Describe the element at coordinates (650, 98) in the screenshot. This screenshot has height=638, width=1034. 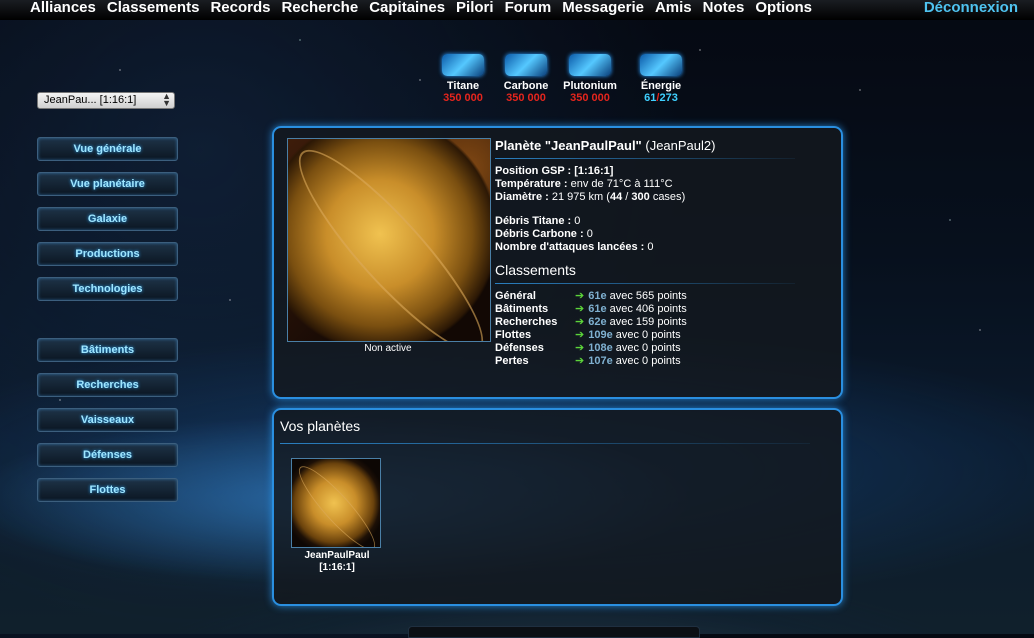
I see `energie-available: 61` at that location.